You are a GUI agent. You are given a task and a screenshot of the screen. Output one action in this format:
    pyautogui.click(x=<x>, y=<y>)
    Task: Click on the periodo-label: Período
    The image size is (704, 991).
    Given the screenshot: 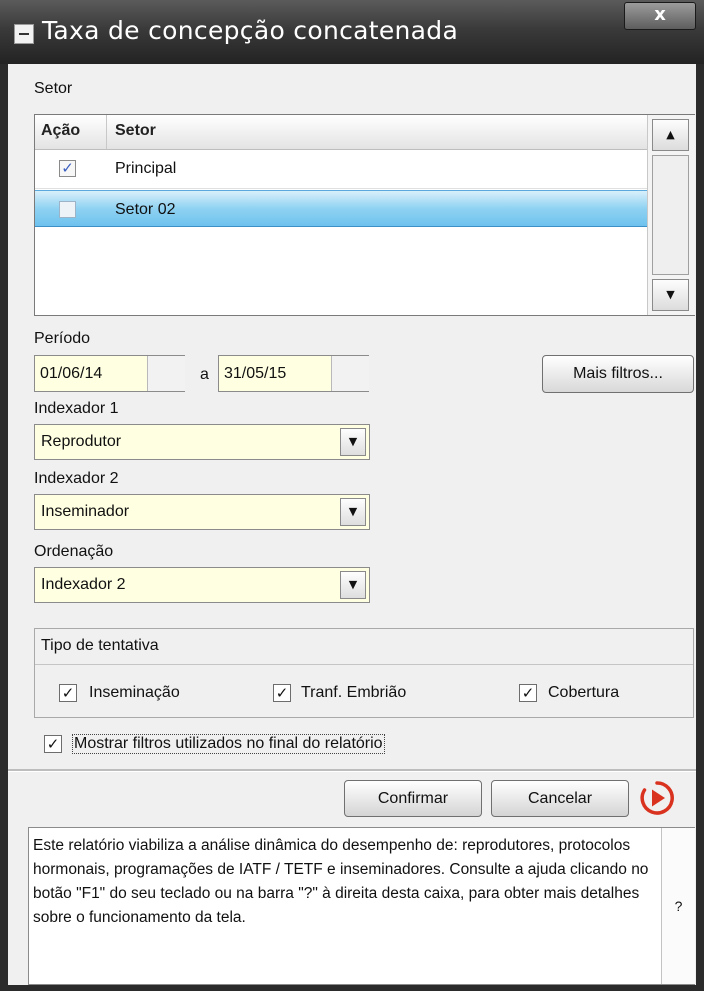 What is the action you would take?
    pyautogui.click(x=62, y=338)
    